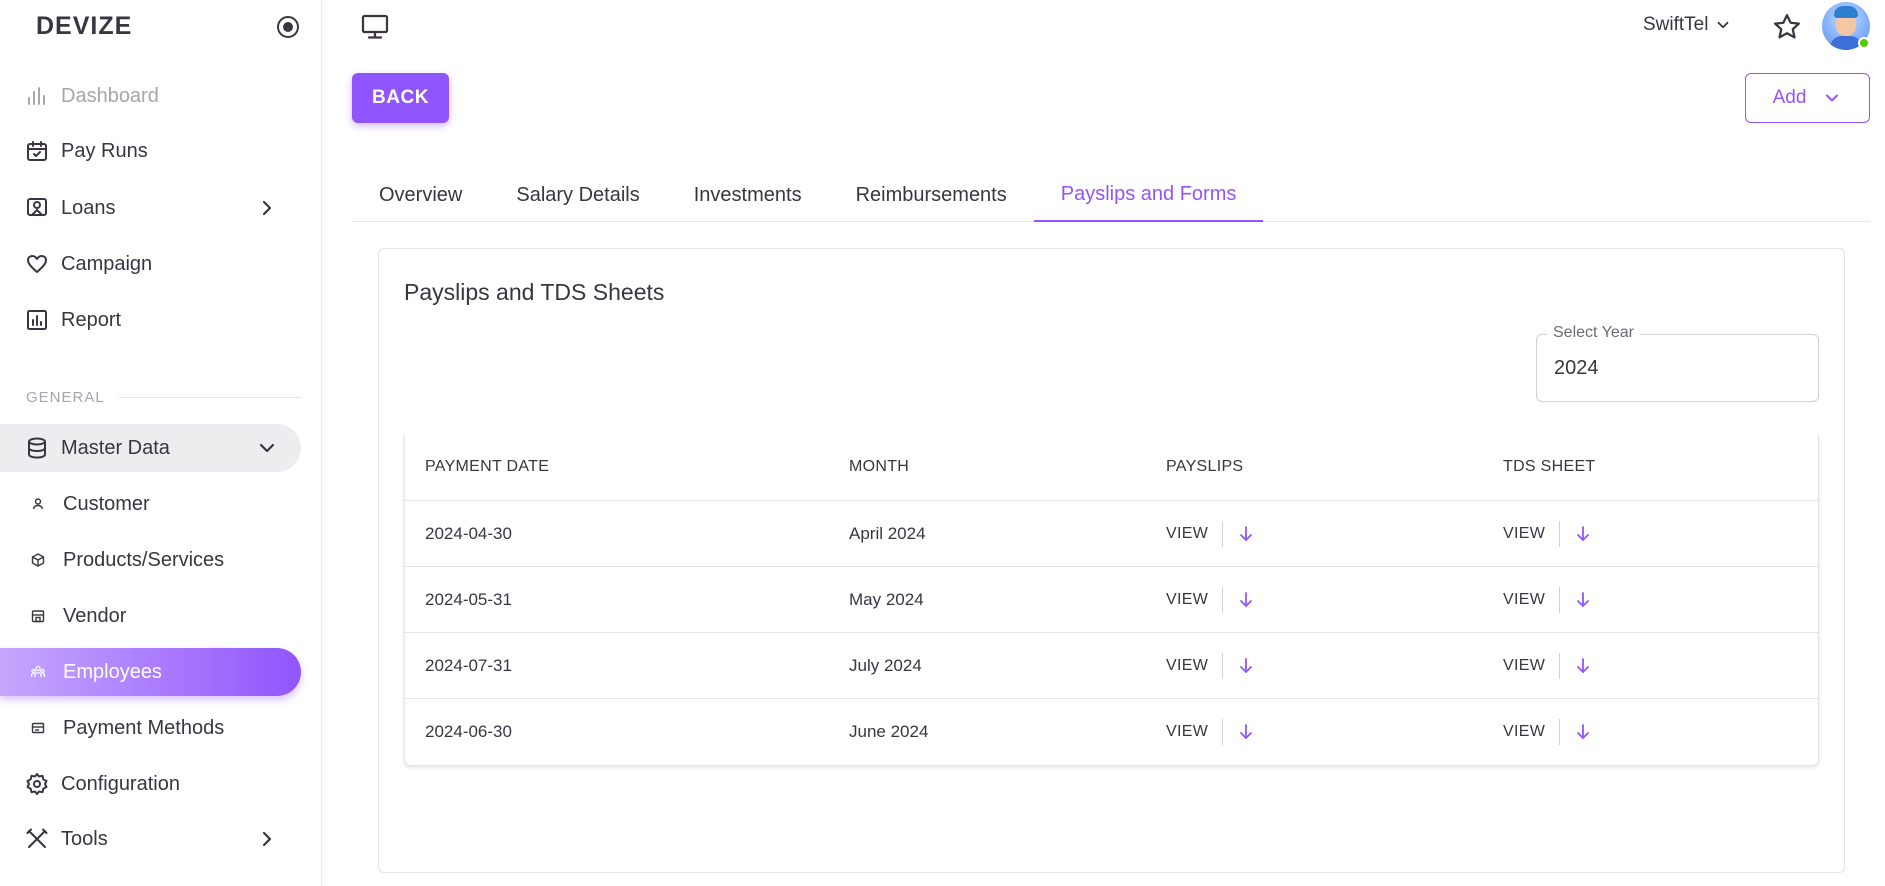 The height and width of the screenshot is (886, 1885). Describe the element at coordinates (1111, 467) in the screenshot. I see `table-header: PAYMENT DATE MONTH PAYSLIPS TDS SHEET` at that location.